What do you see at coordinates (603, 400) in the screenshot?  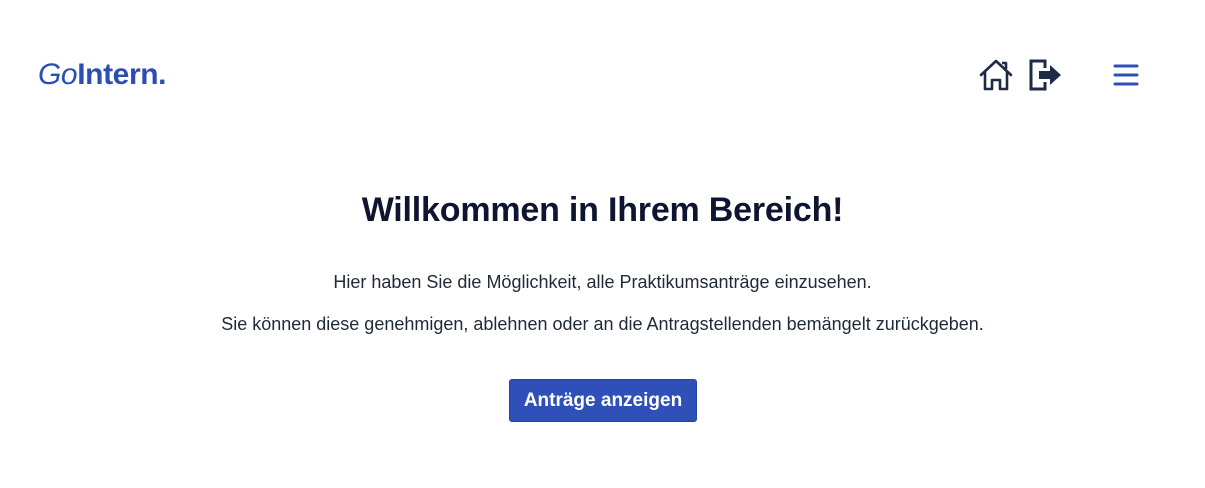 I see `show-requests-button: Anträge anzeigen` at bounding box center [603, 400].